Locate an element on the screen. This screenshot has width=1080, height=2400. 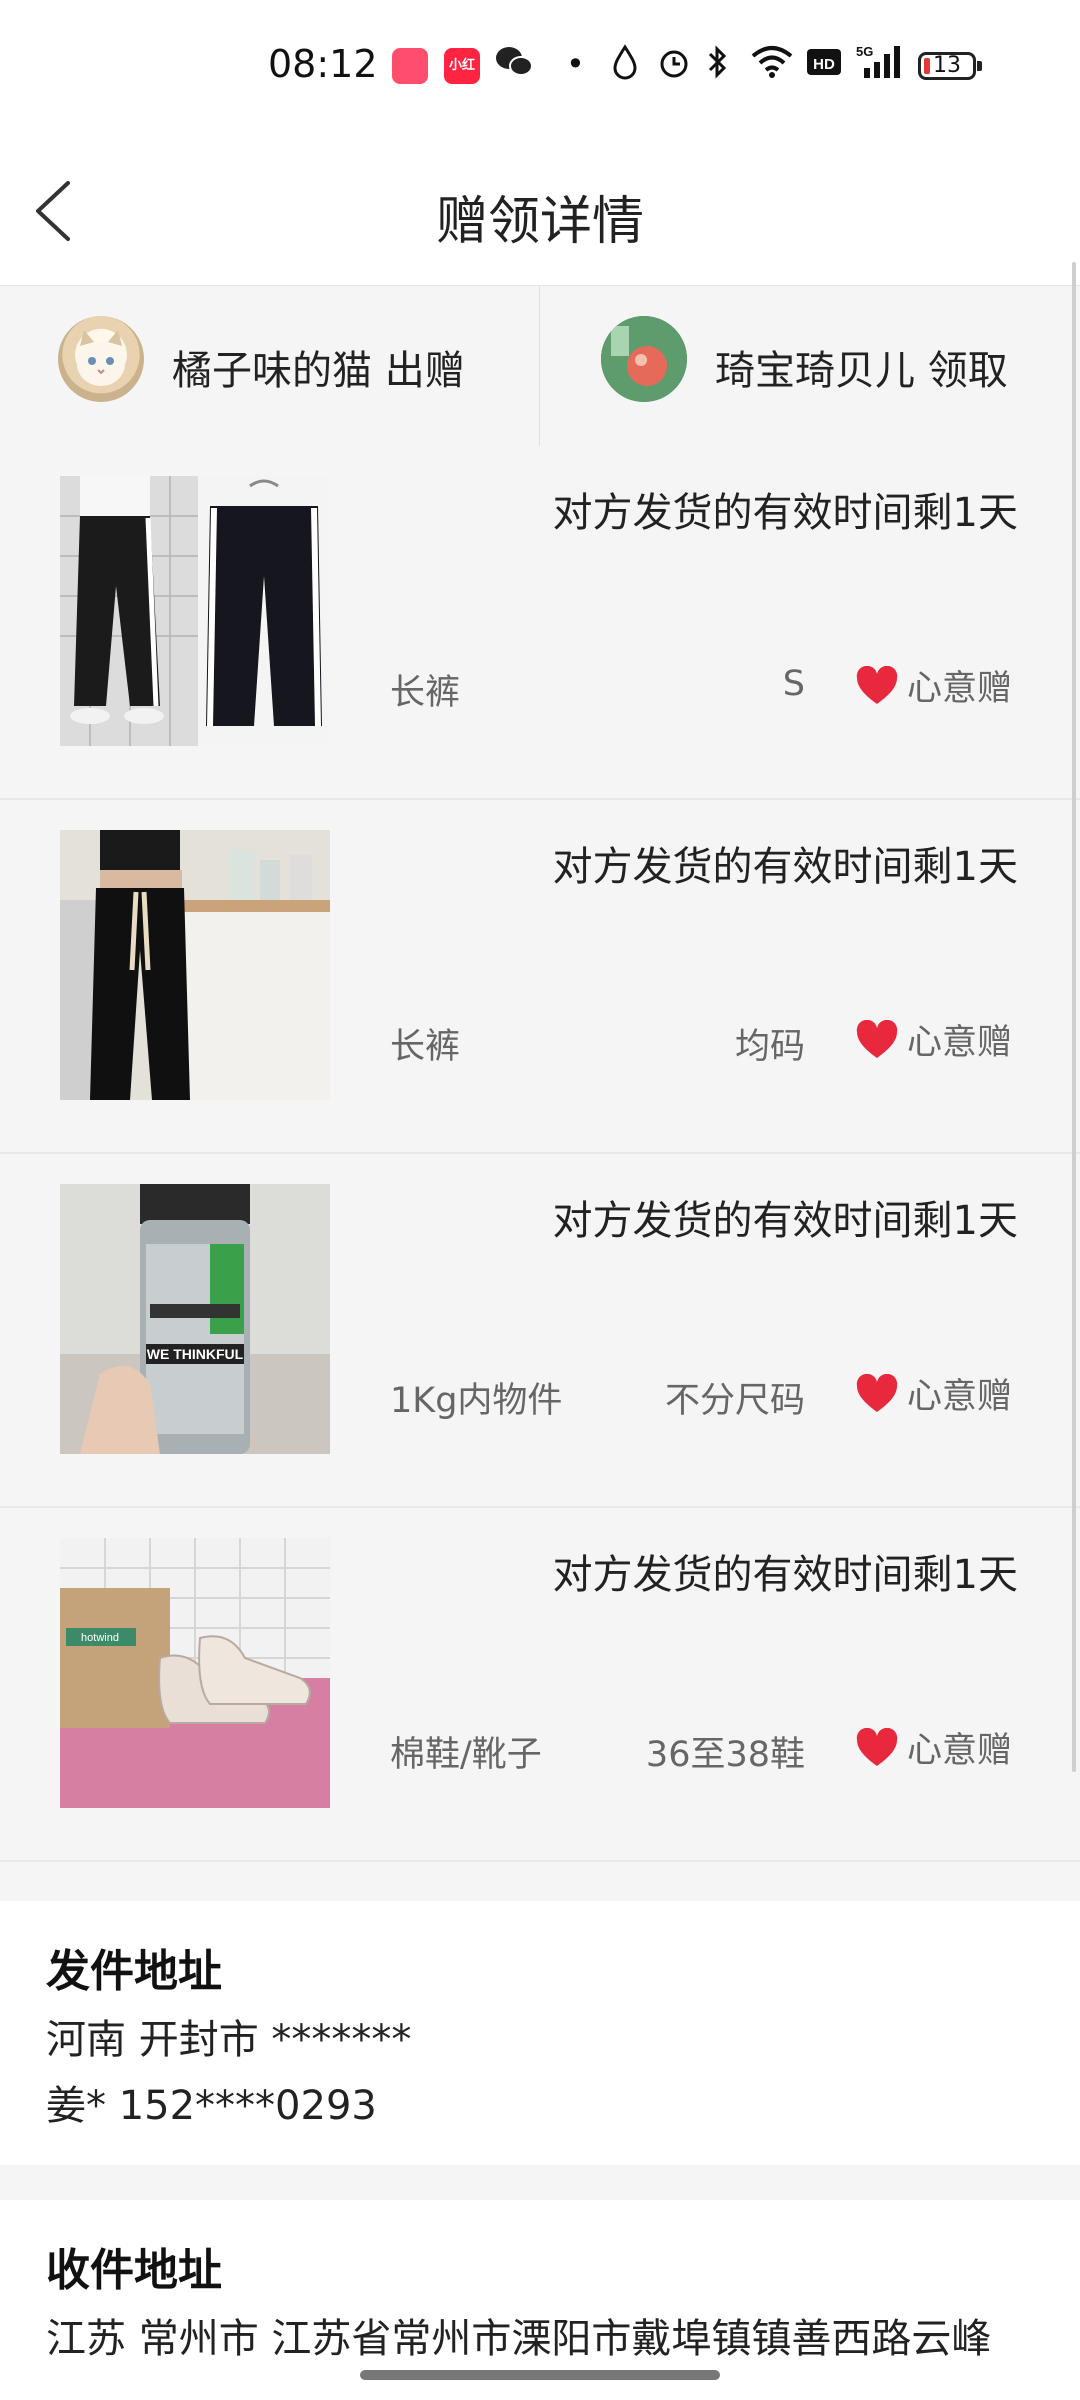
giver-name: 橘子味的猫 出赠 is located at coordinates (318, 371).